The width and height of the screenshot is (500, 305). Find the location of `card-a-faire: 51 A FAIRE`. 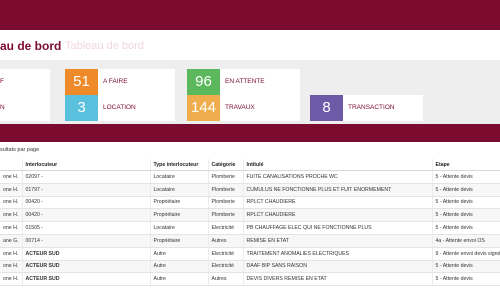

card-a-faire: 51 A FAIRE is located at coordinates (120, 82).